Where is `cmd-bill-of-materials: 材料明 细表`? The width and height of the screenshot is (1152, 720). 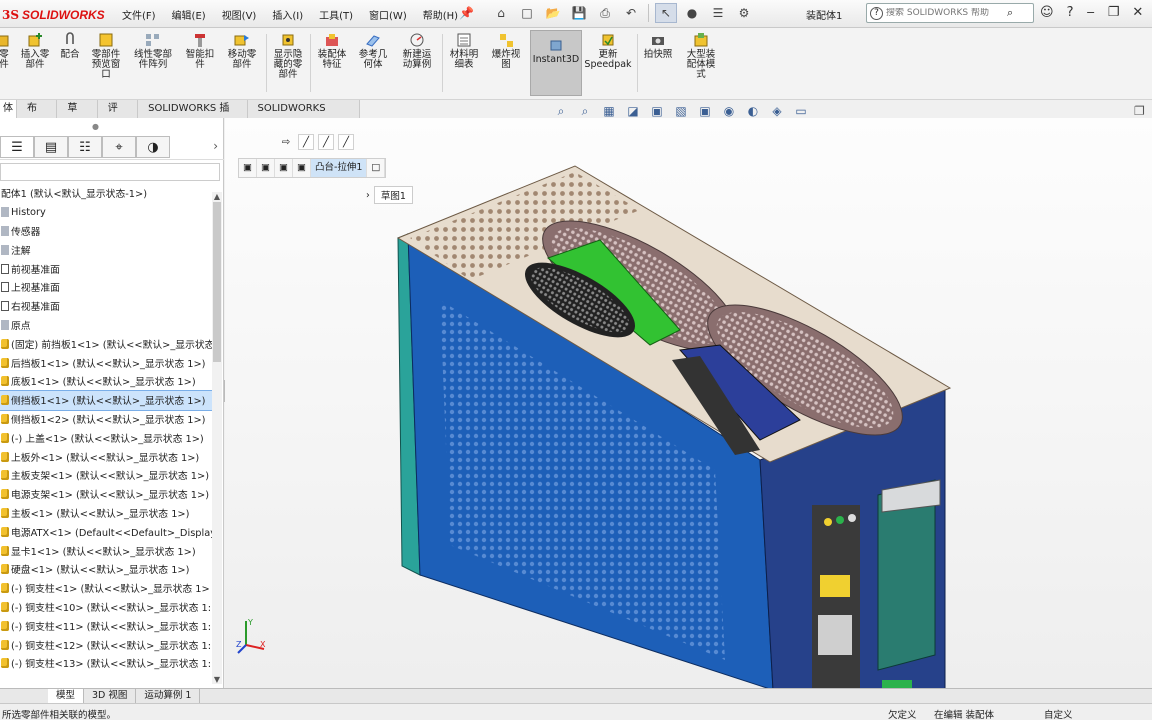
cmd-bill-of-materials: 材料明 细表 is located at coordinates (464, 51).